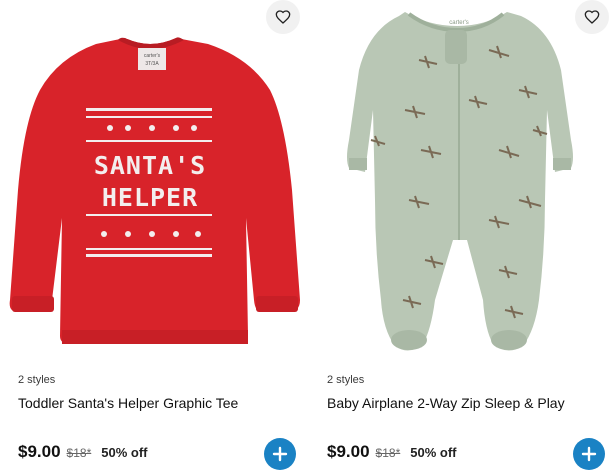  I want to click on graphic-line-1: SANTA'S, so click(150, 165).